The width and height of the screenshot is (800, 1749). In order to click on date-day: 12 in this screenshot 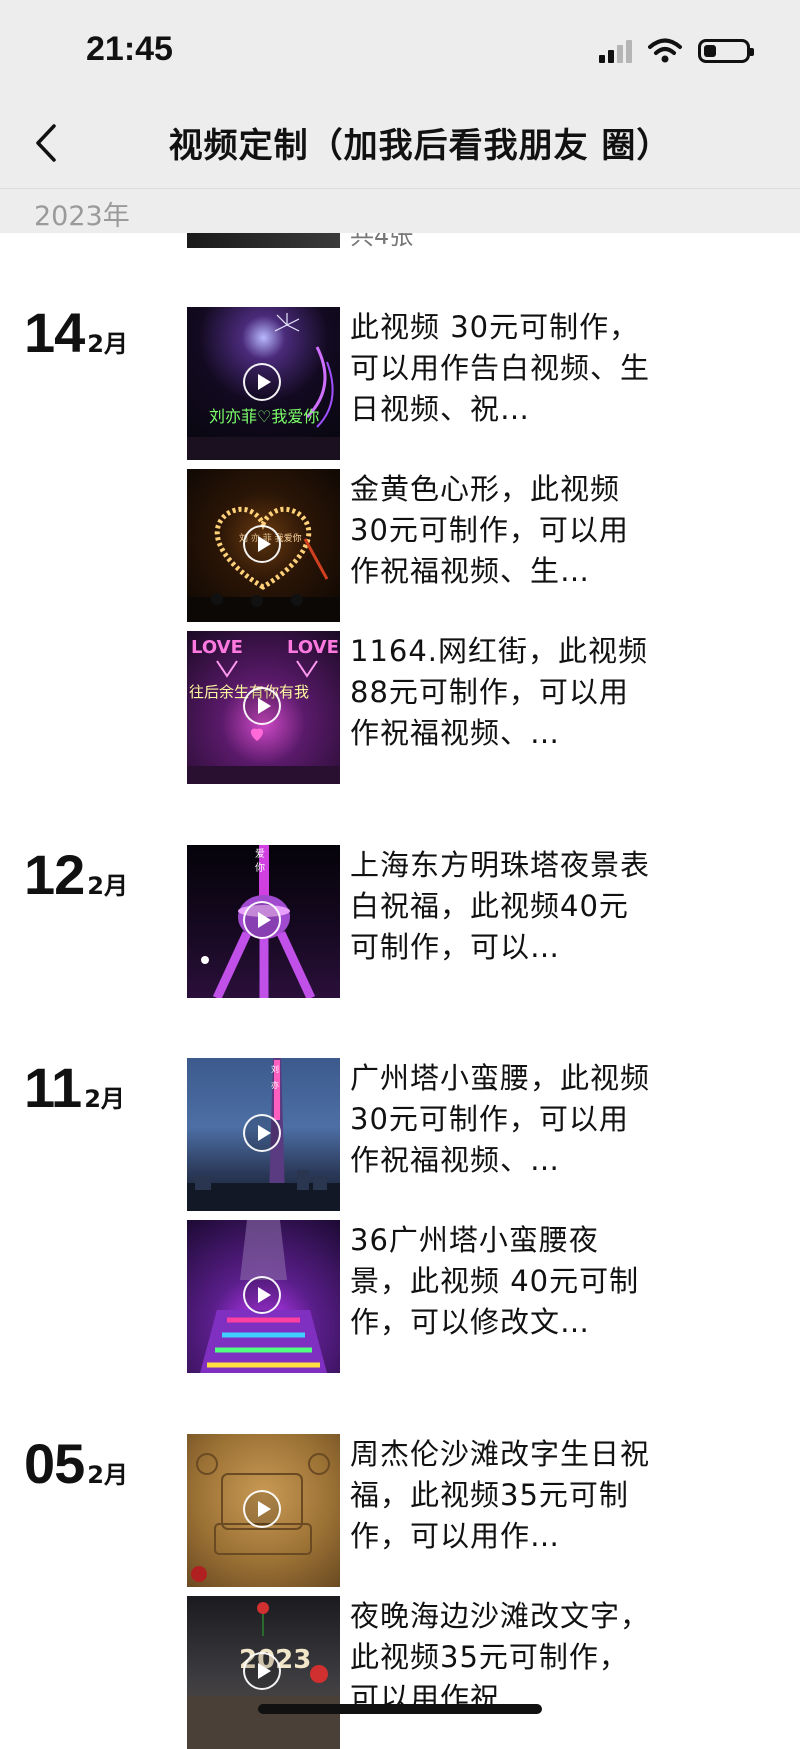, I will do `click(54, 874)`.